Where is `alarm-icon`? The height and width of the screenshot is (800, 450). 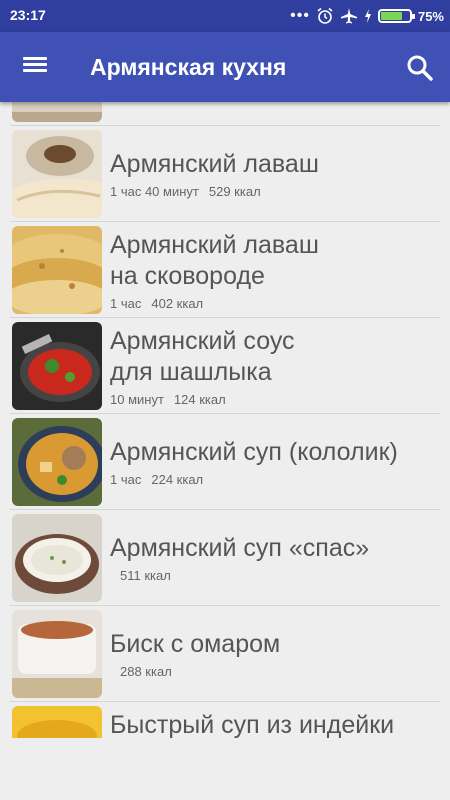
alarm-icon is located at coordinates (325, 15).